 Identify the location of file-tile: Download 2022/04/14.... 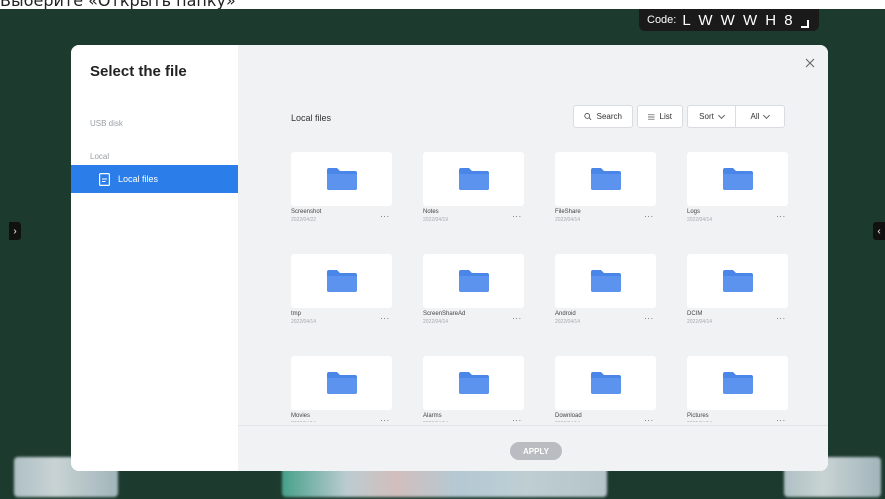
(605, 389).